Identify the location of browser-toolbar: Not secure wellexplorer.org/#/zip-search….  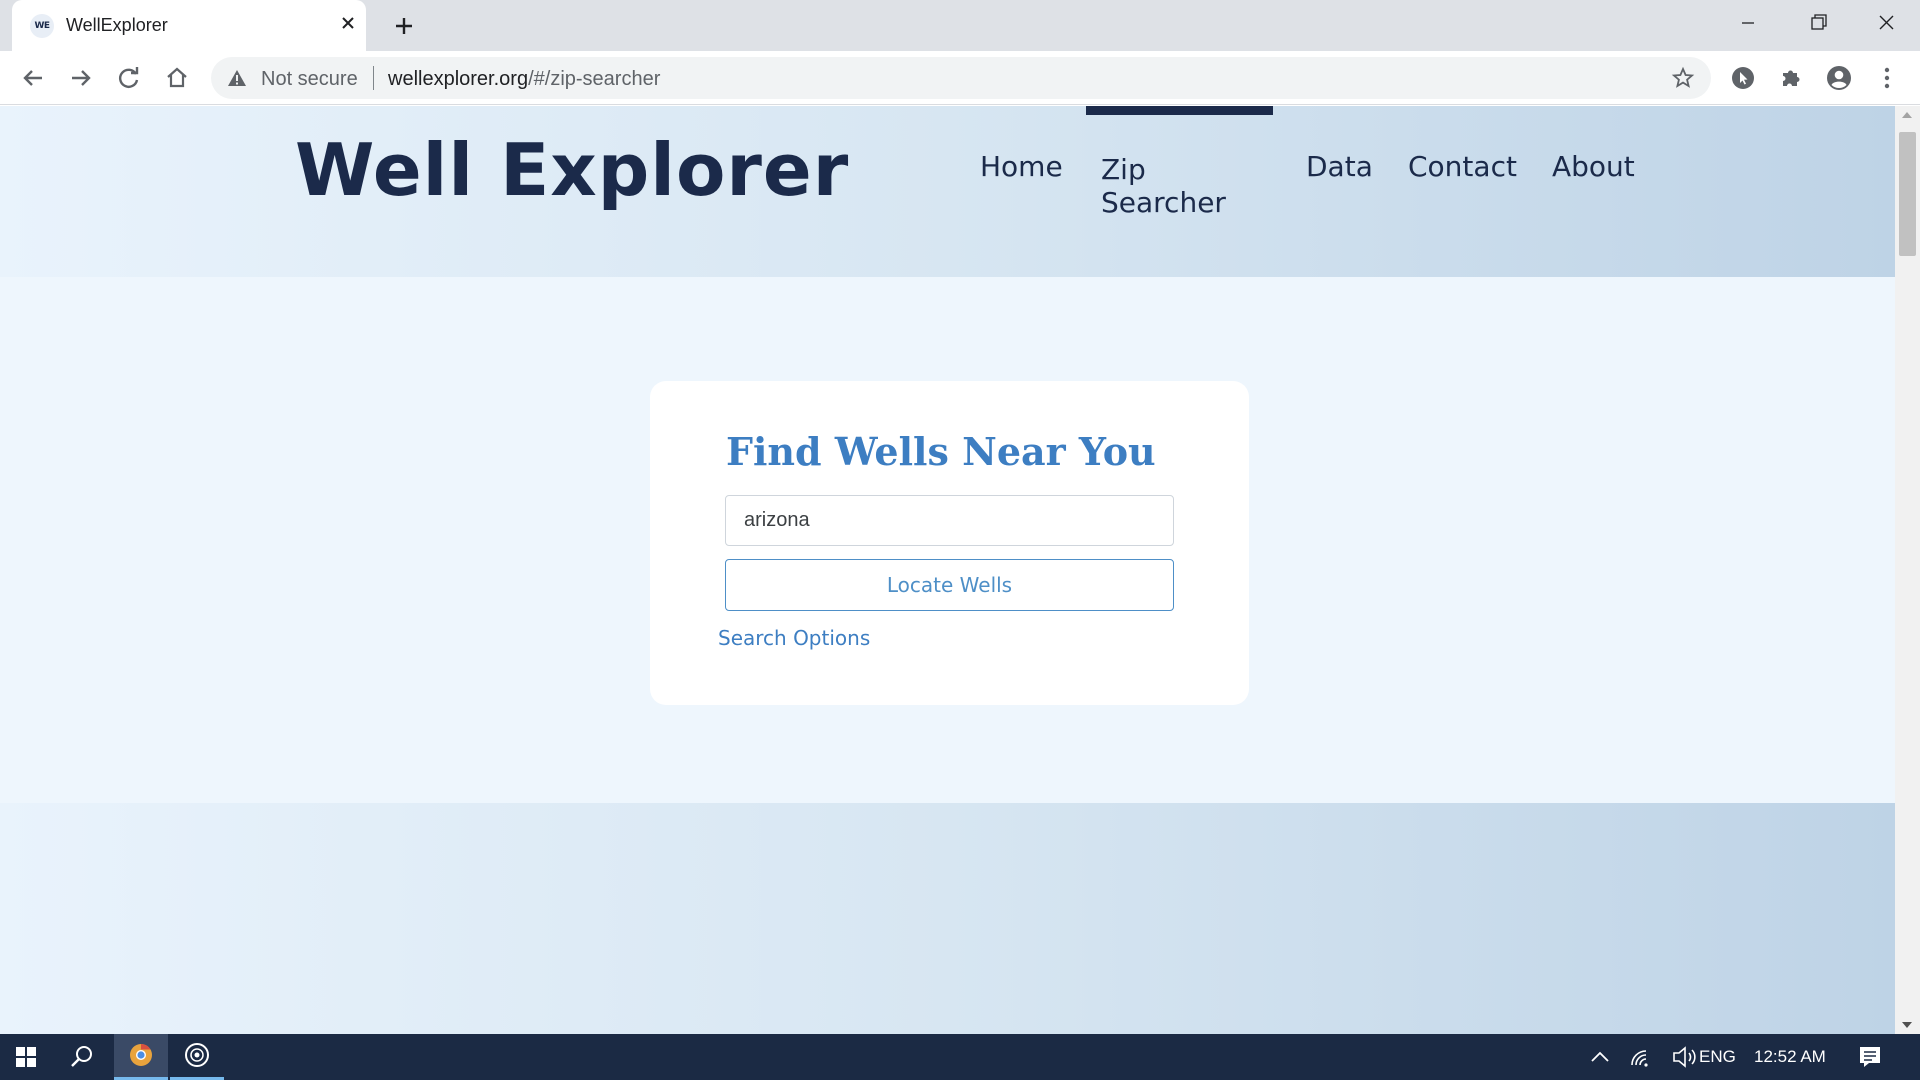
(960, 78).